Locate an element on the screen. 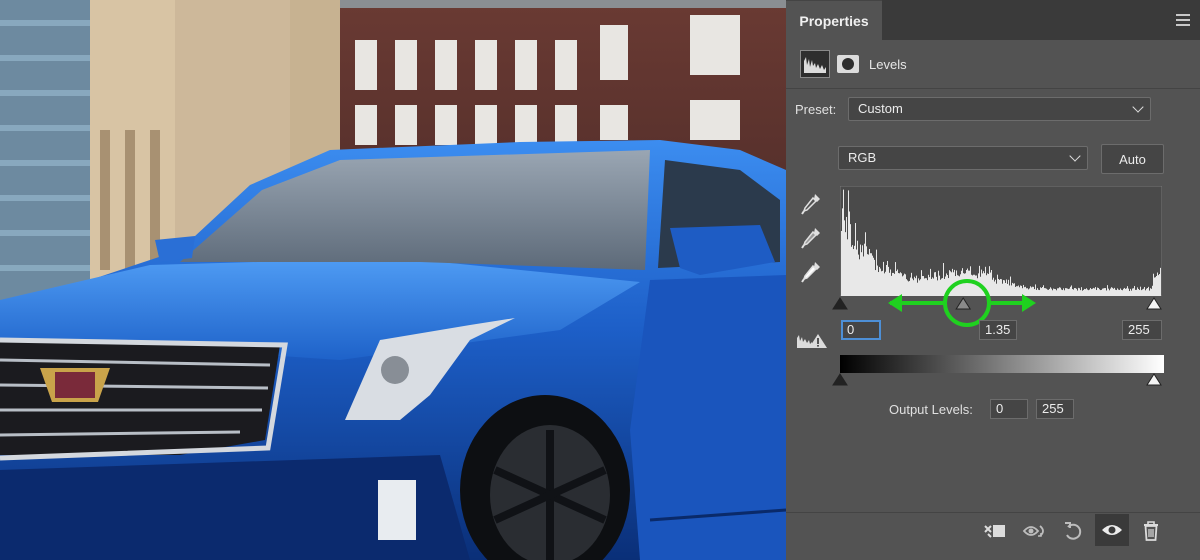 The image size is (1200, 560). output-black-field: 0 is located at coordinates (1009, 409).